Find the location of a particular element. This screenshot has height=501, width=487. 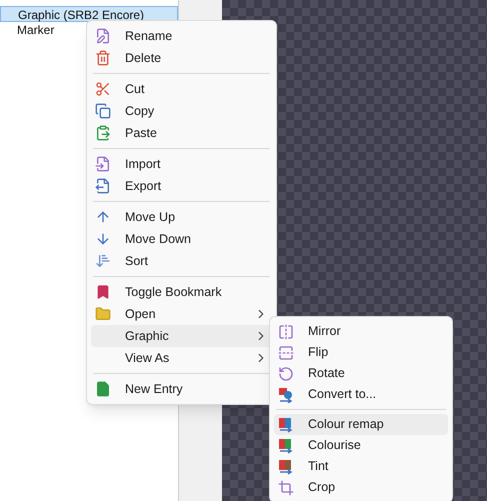

menu-item: Rename is located at coordinates (181, 36).